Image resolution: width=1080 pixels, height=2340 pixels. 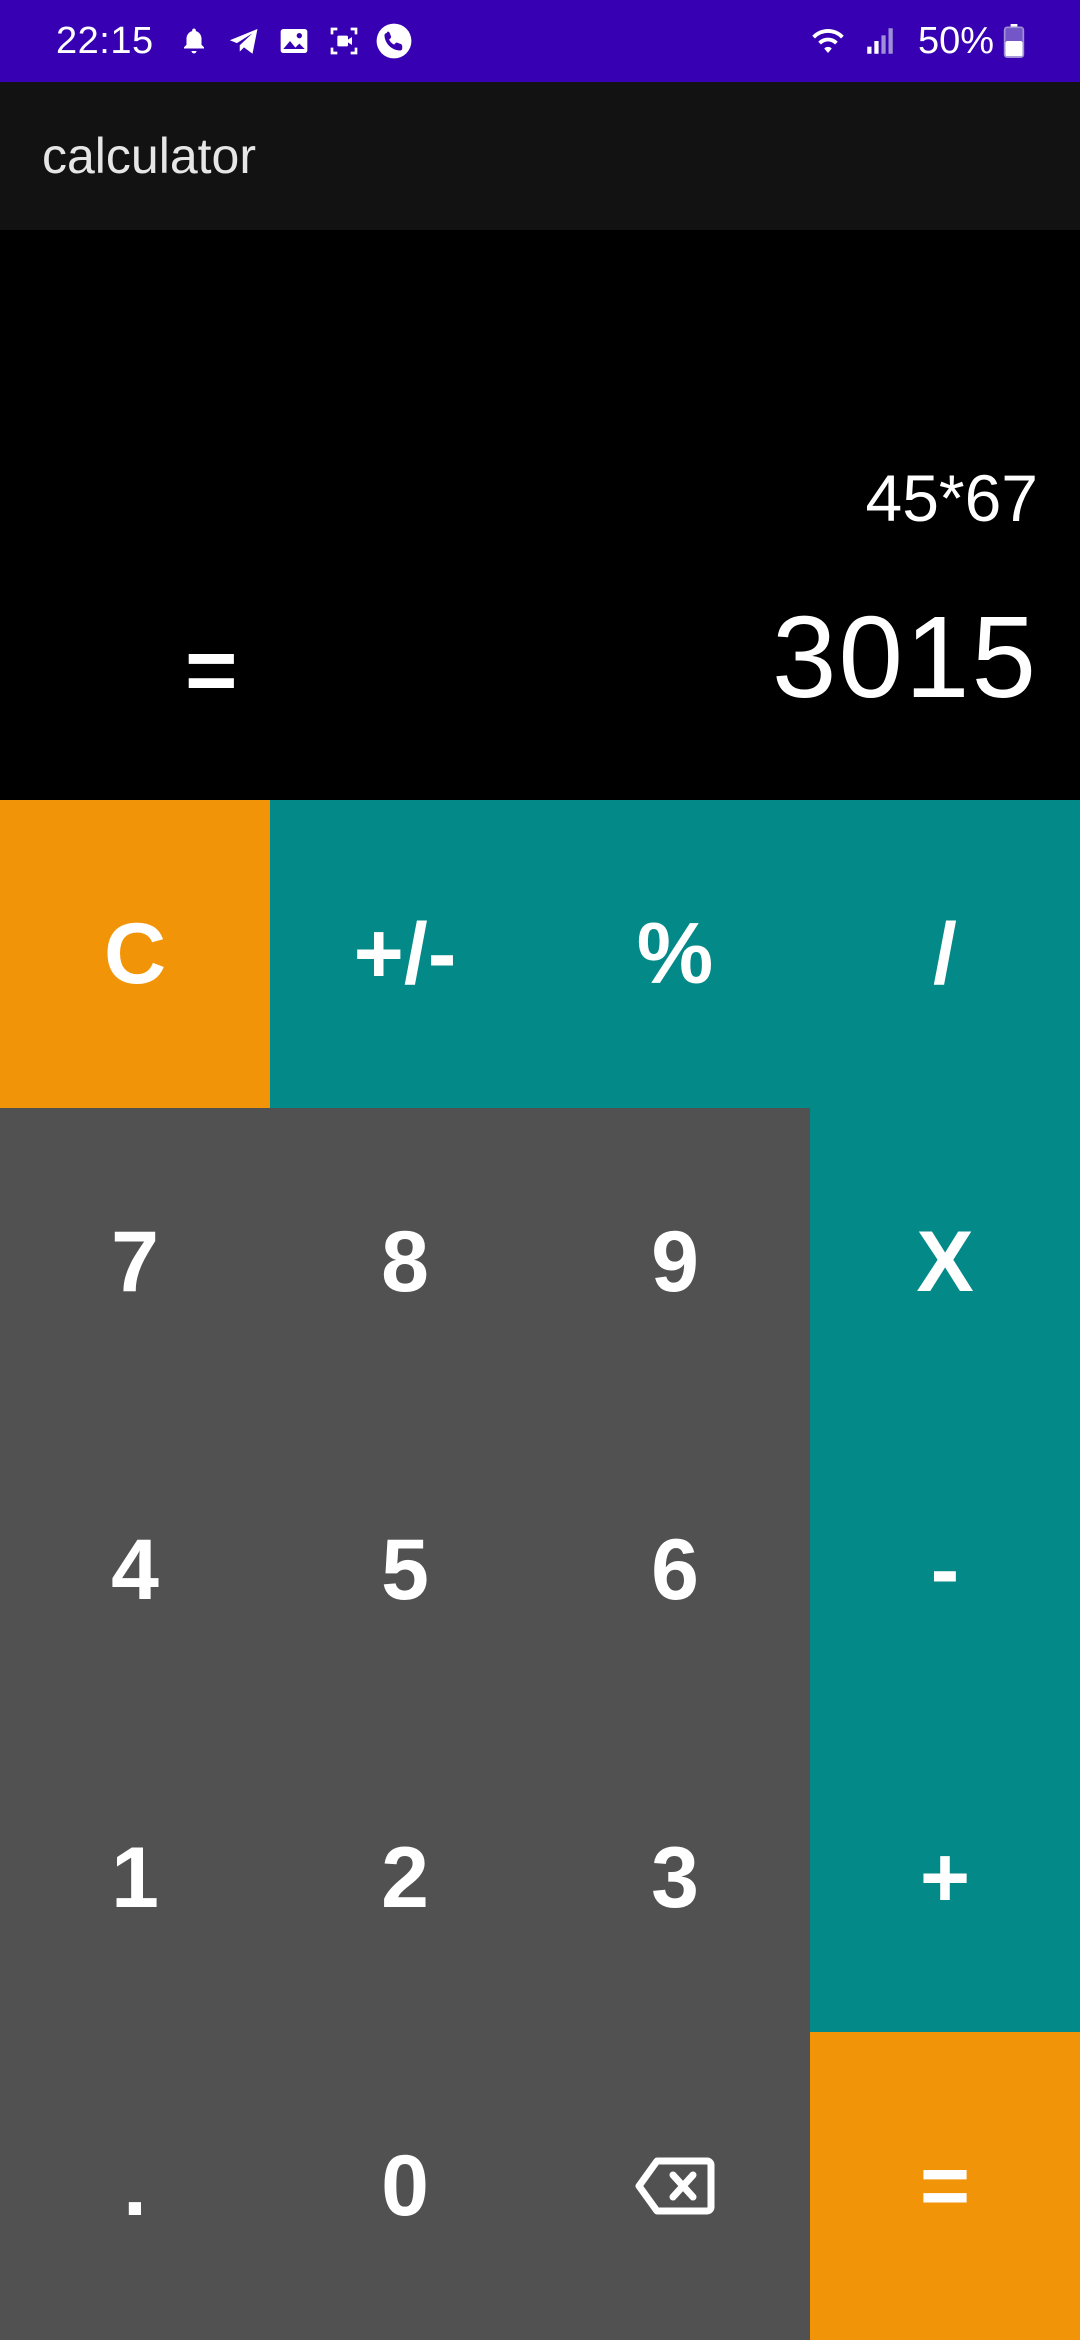 What do you see at coordinates (1014, 41) in the screenshot?
I see `battery-icon` at bounding box center [1014, 41].